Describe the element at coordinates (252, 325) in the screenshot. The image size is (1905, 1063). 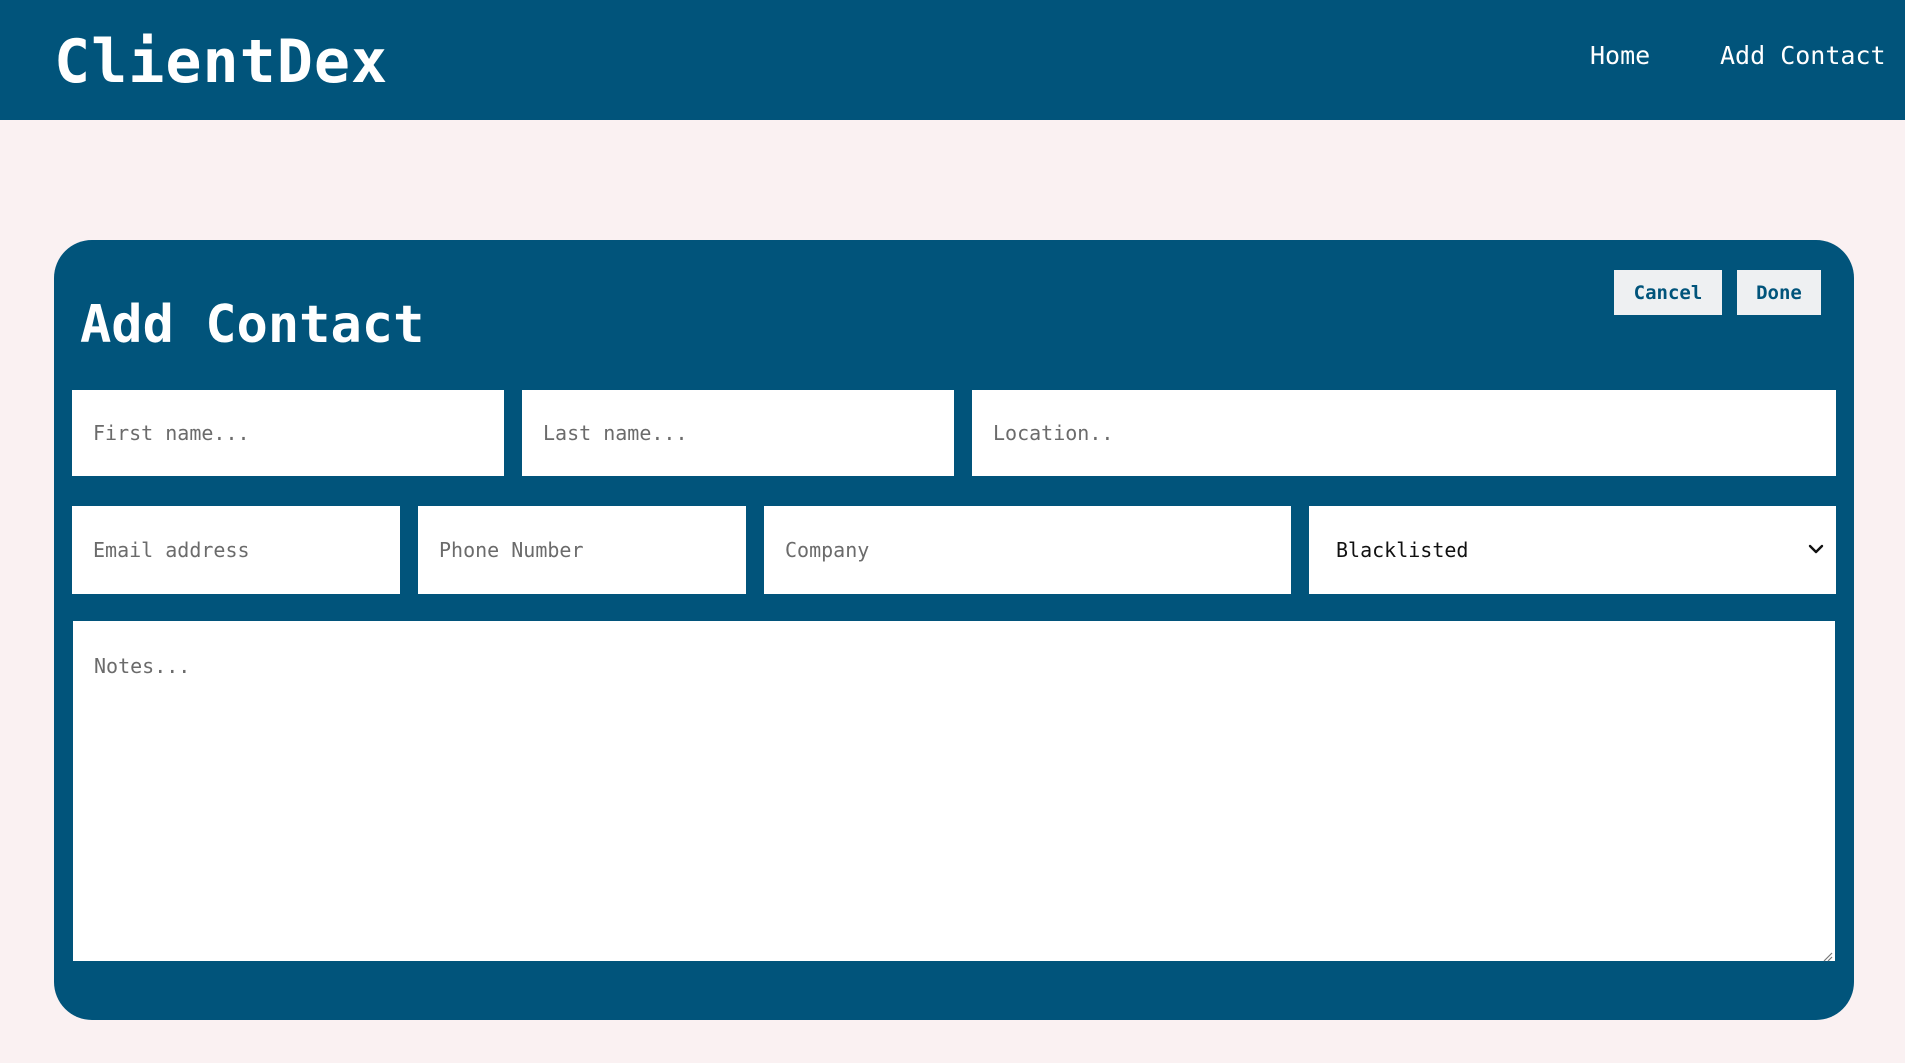
I see `page-title: Add Contact` at that location.